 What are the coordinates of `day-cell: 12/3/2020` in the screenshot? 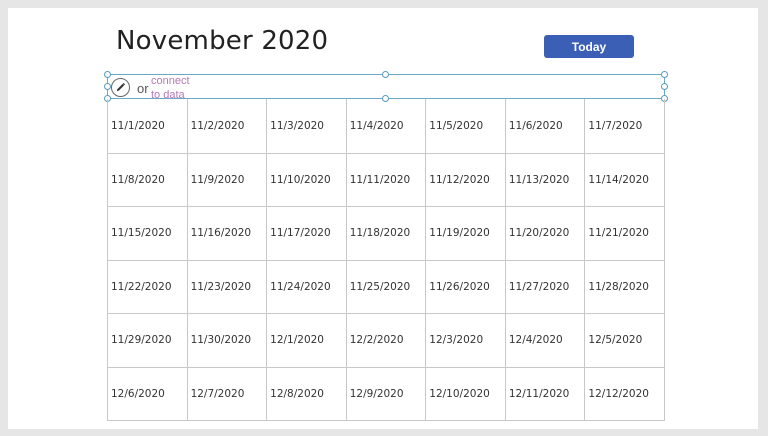 It's located at (466, 340).